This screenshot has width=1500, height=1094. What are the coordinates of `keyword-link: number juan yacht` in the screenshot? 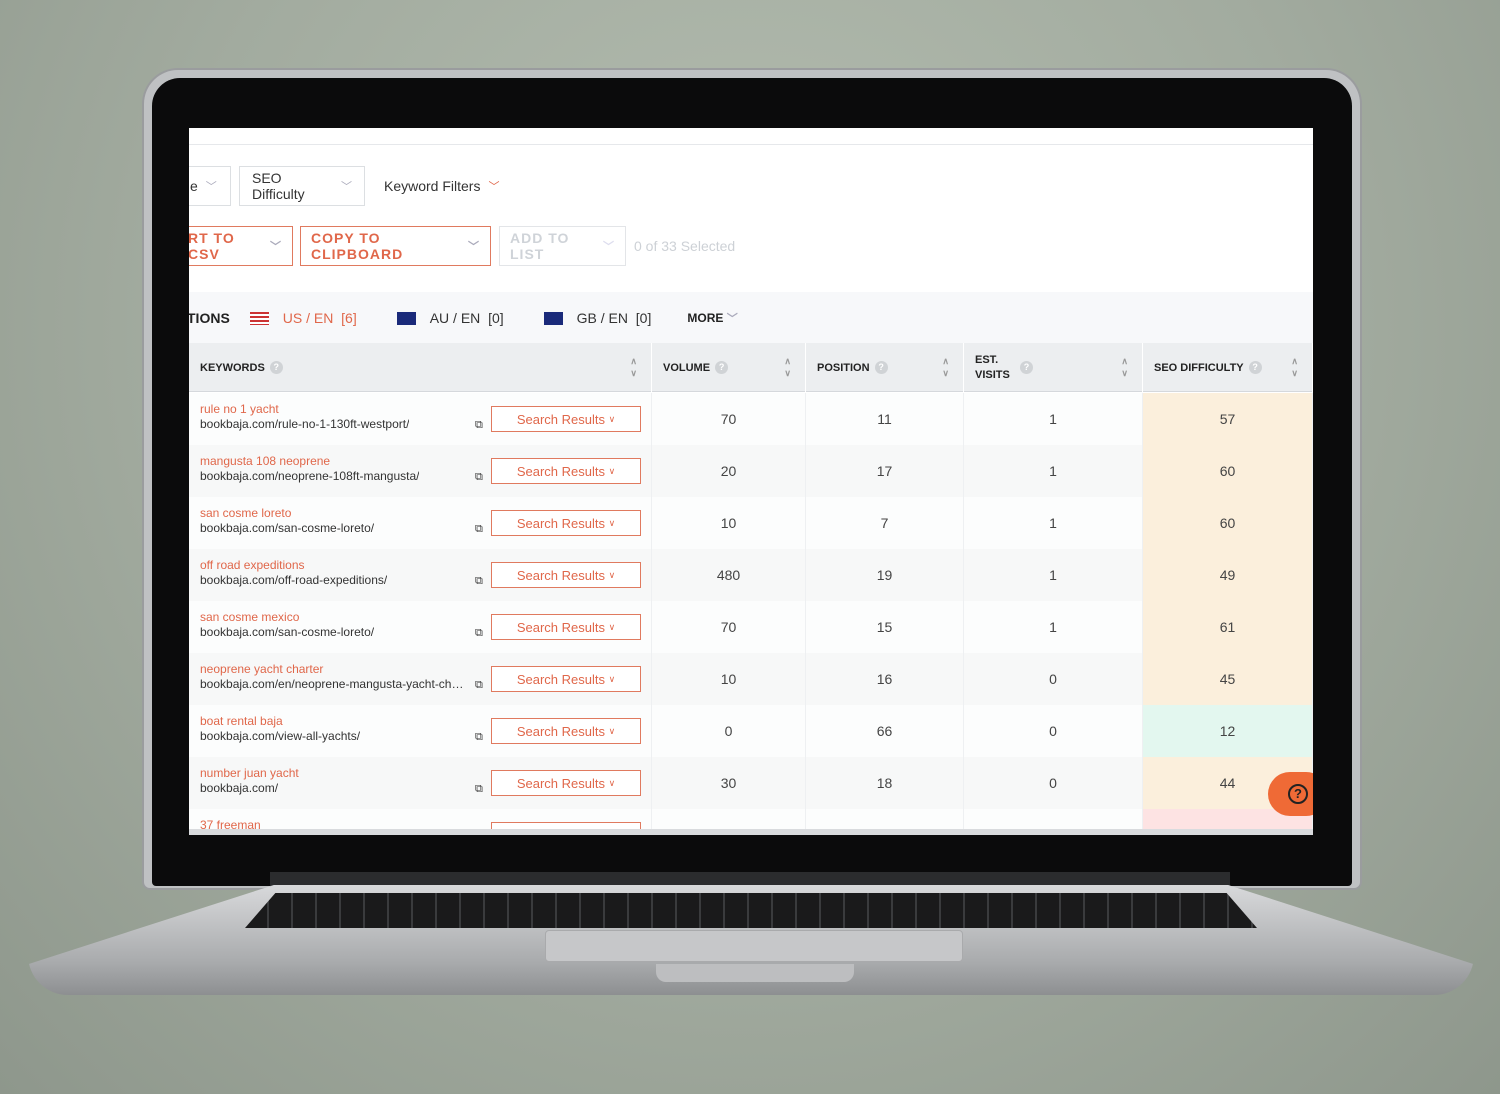 It's located at (249, 773).